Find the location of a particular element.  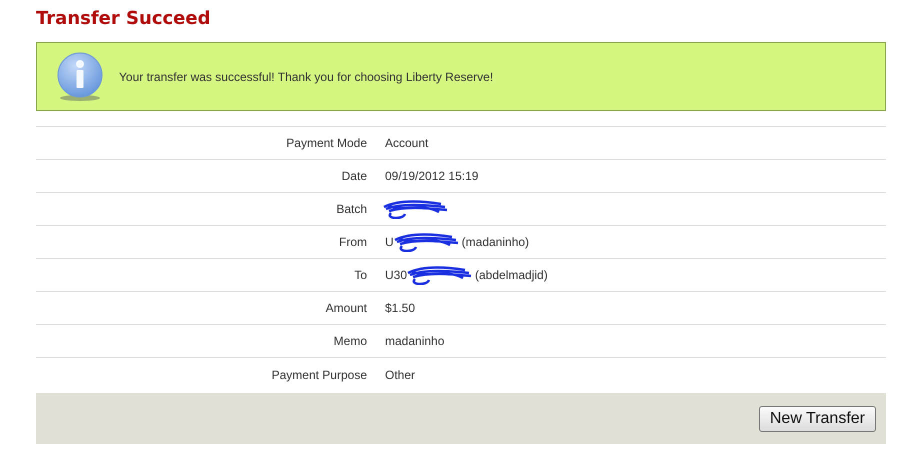

field-value: U30 is located at coordinates (396, 275).